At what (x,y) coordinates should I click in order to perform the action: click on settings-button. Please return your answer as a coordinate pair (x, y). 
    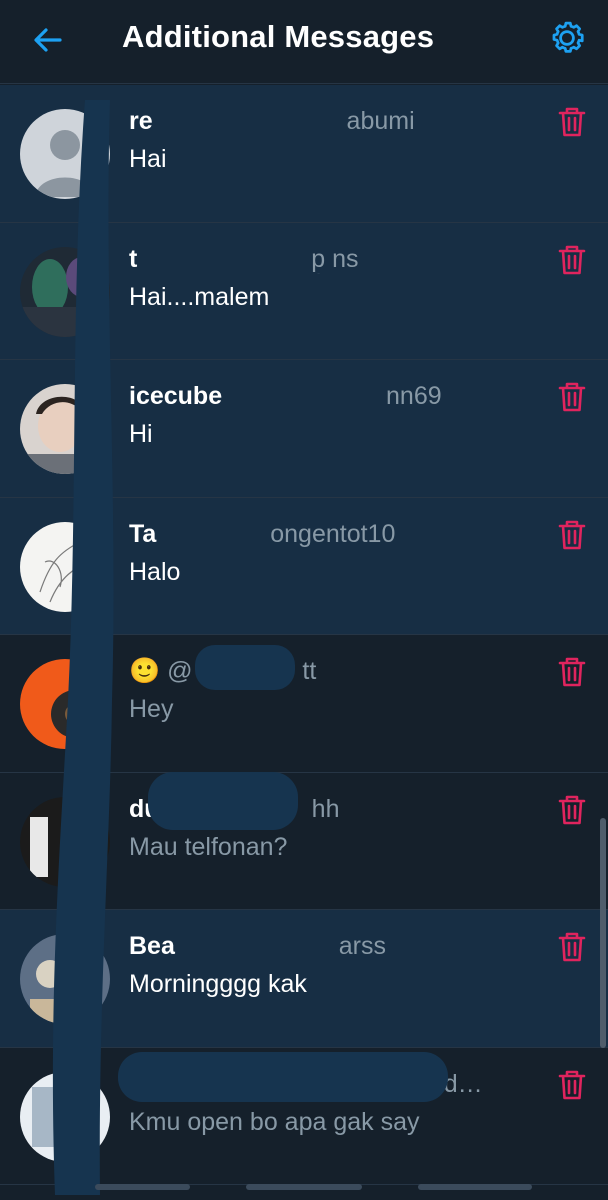
    Looking at the image, I should click on (567, 38).